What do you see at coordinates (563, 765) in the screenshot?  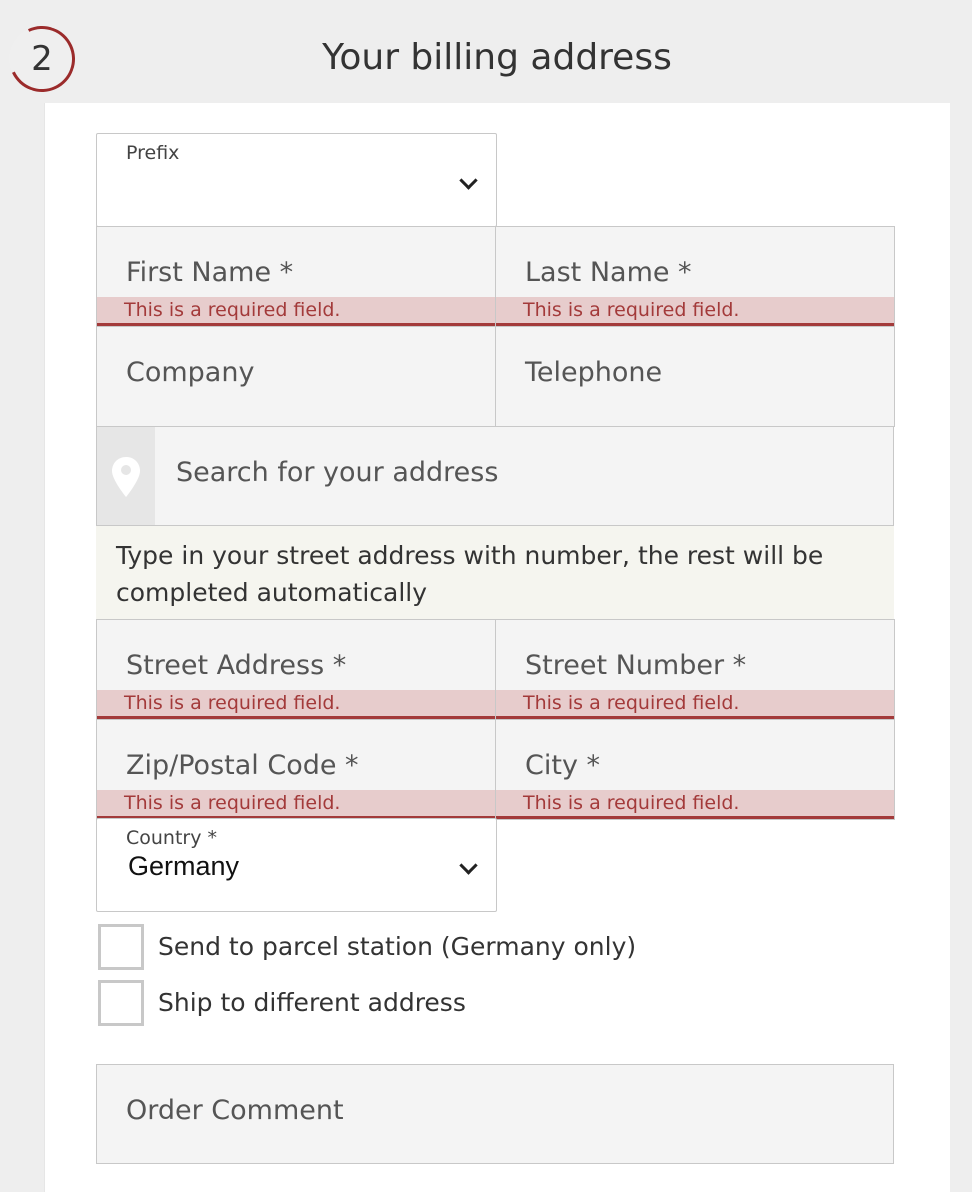 I see `city-label: City *` at bounding box center [563, 765].